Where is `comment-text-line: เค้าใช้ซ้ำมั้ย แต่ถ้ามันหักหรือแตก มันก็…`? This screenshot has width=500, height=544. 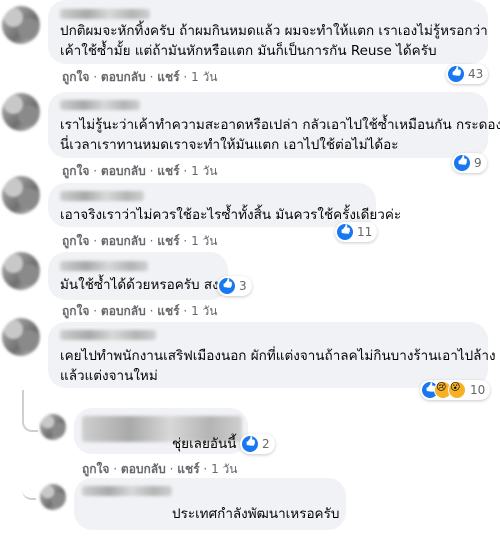
comment-text-line: เค้าใช้ซ้ำมั้ย แต่ถ้ามันหักหรือแตก มันก็… is located at coordinates (248, 51).